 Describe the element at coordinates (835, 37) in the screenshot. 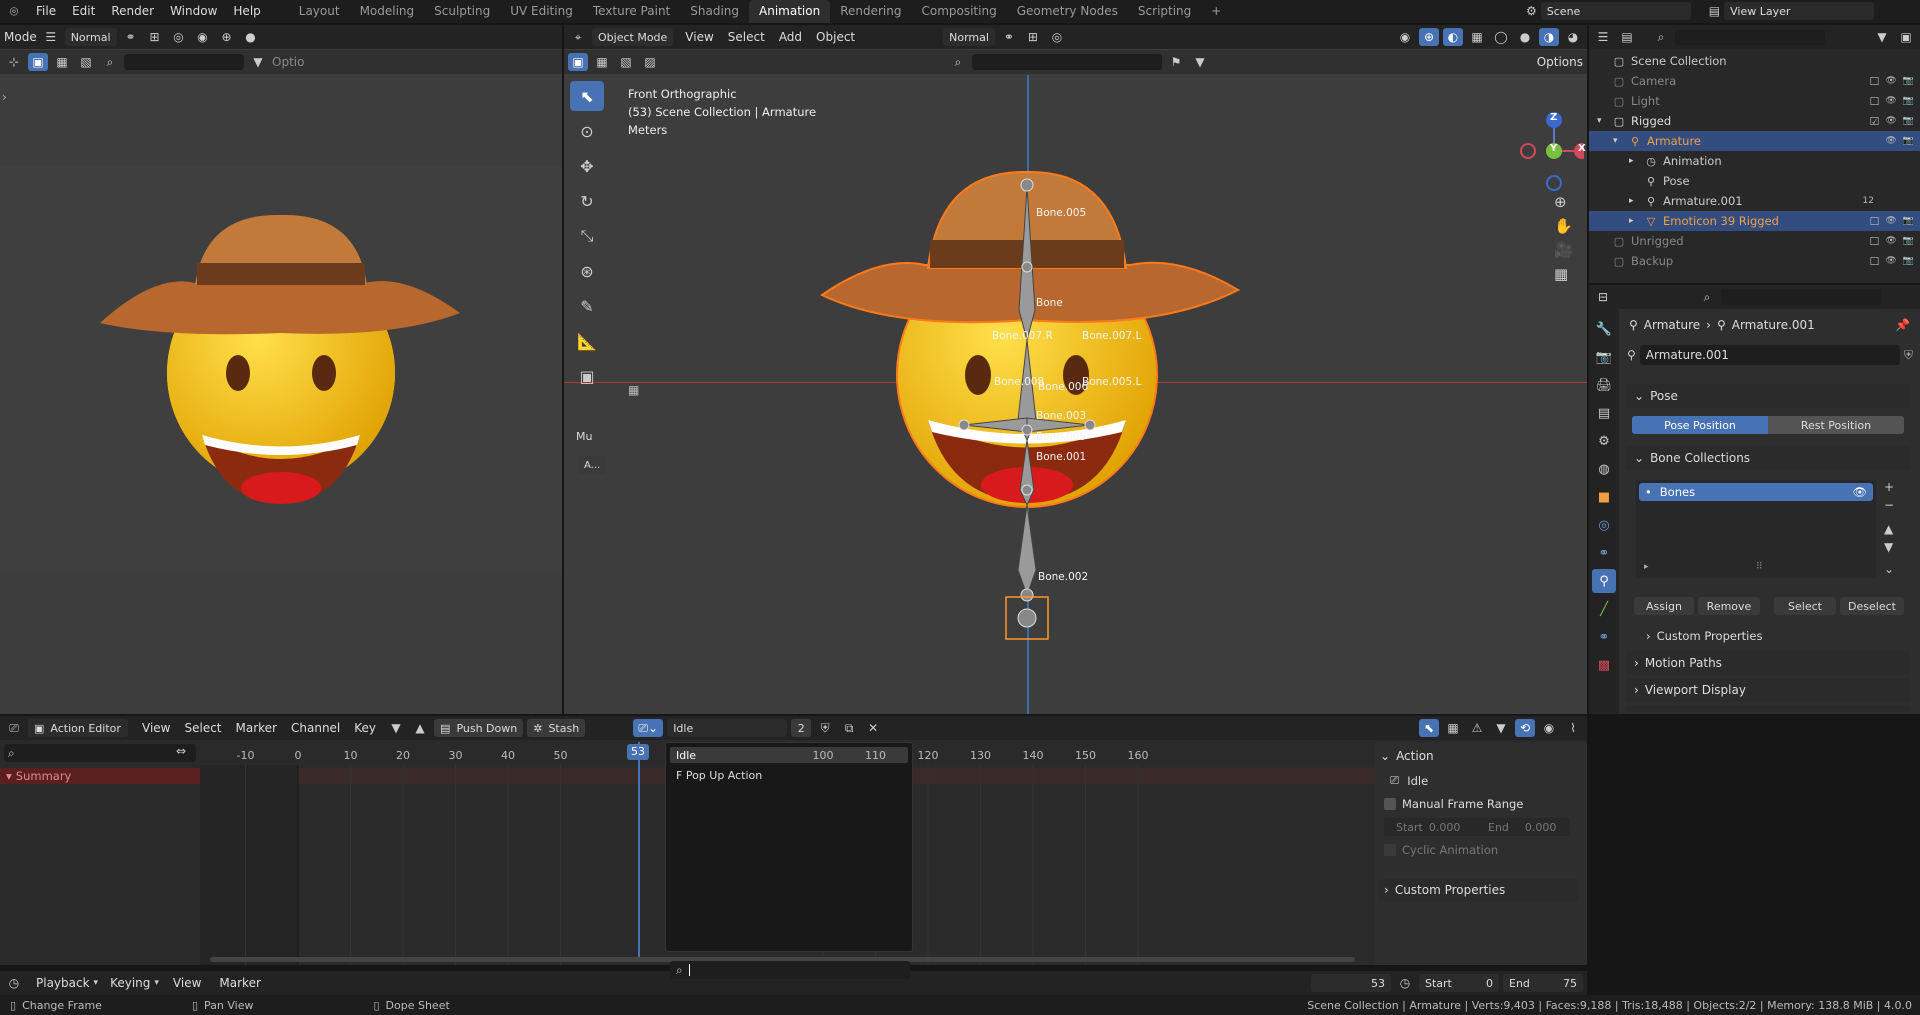

I see `viewport-menu-object: Object` at that location.